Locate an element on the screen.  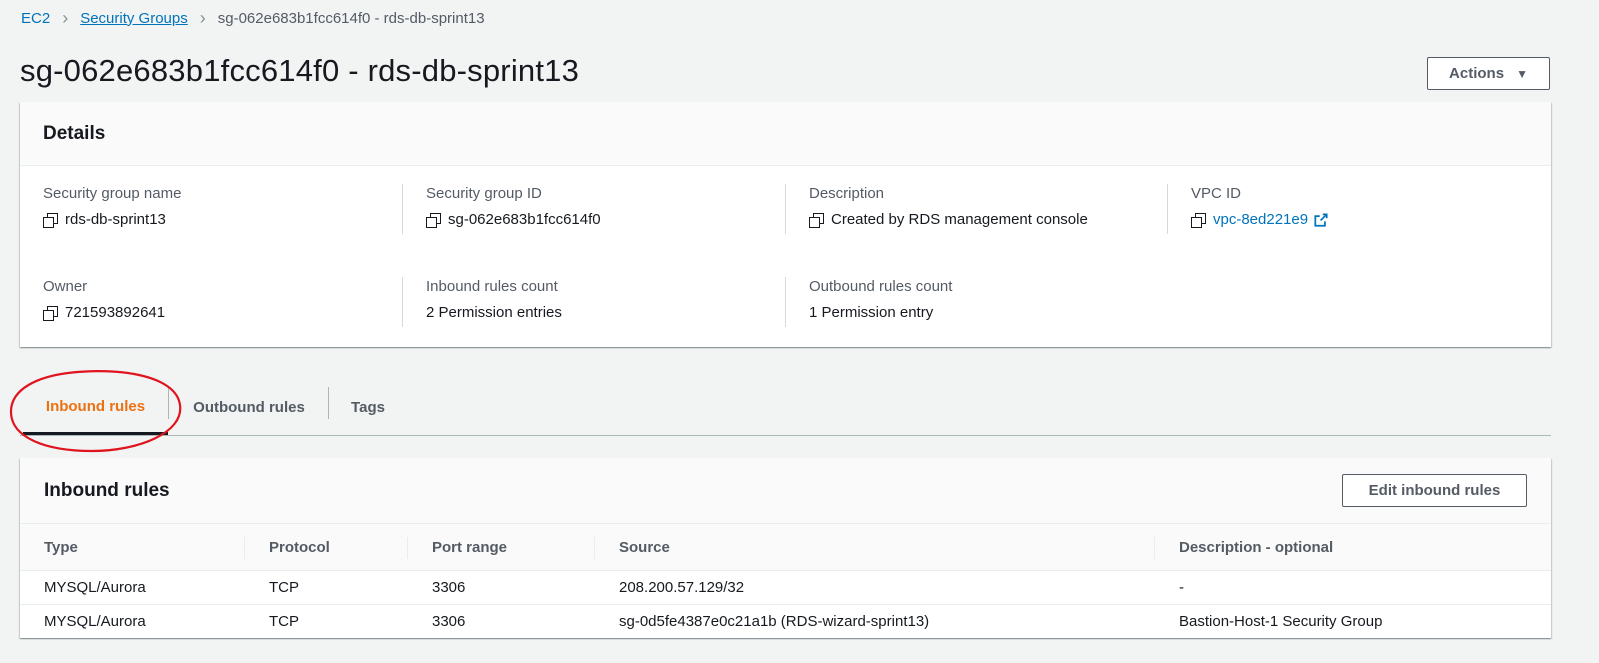
field-vpc-id: VPC ID vpc-8ed221e9 is located at coordinates (1371, 206).